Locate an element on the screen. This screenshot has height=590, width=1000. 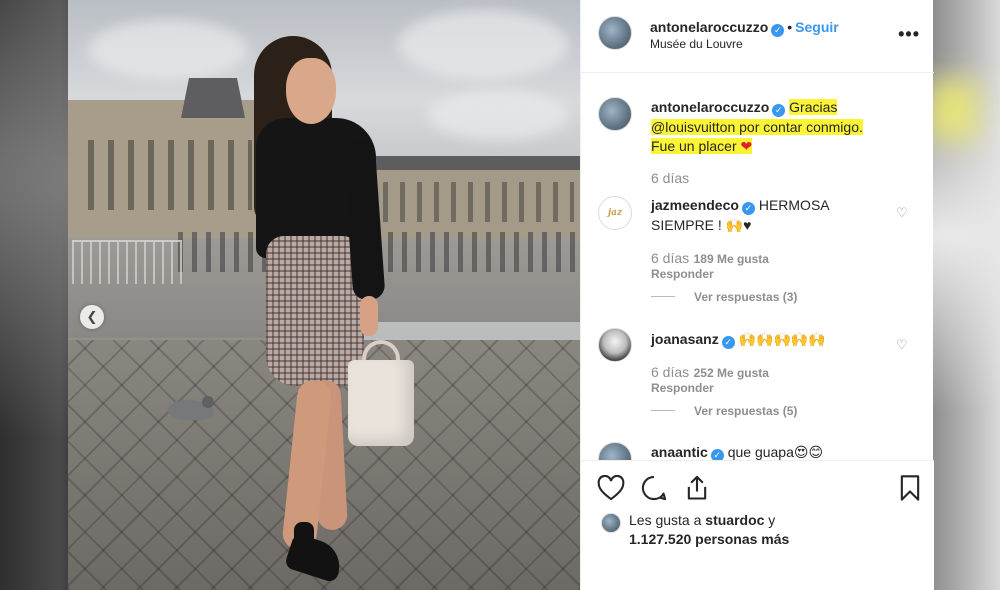
comment-text: que guapa😍😊 is located at coordinates (775, 452).